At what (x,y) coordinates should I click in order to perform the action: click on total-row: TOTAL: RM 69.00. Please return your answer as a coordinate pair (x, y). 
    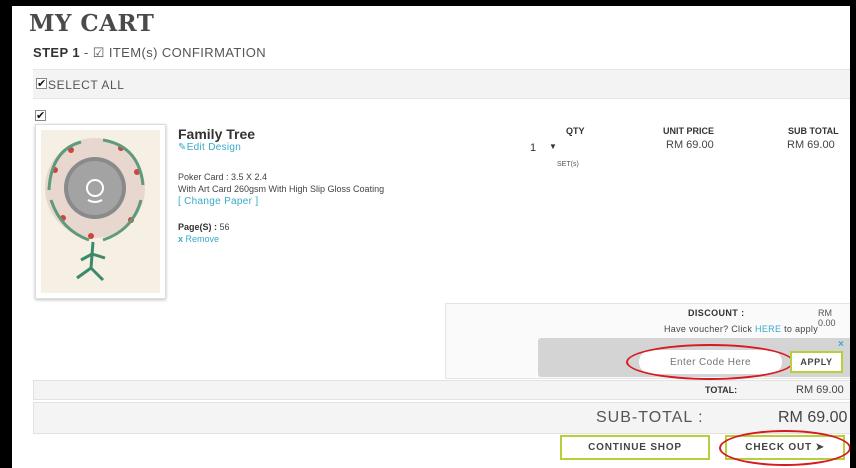
    Looking at the image, I should click on (441, 390).